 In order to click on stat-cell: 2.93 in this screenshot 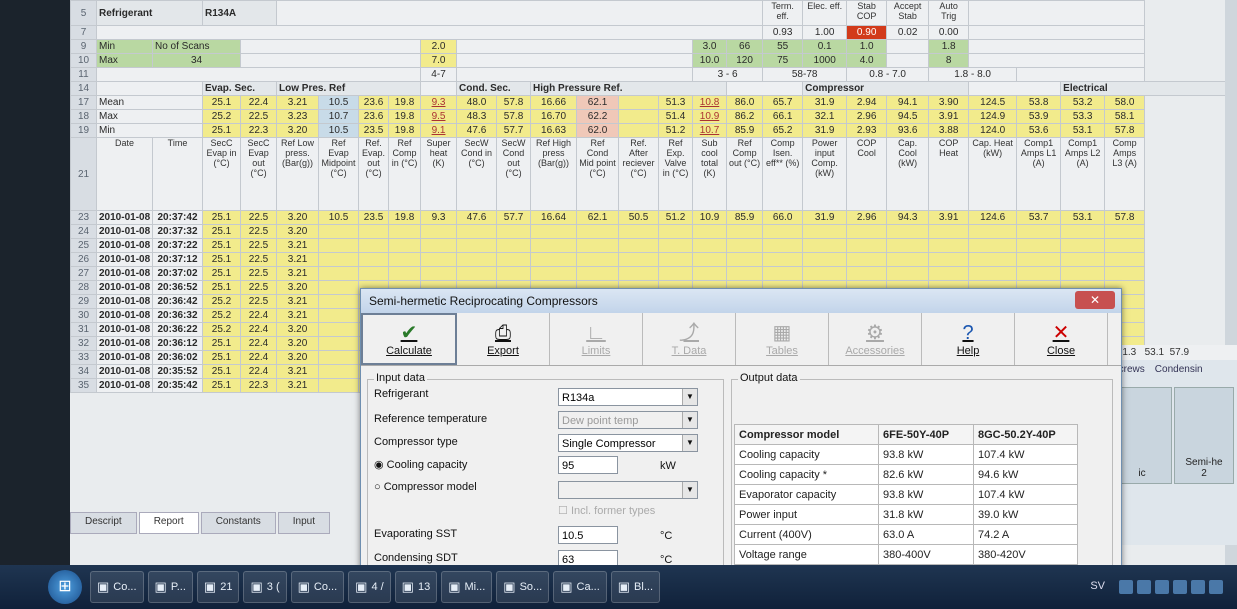, I will do `click(867, 130)`.